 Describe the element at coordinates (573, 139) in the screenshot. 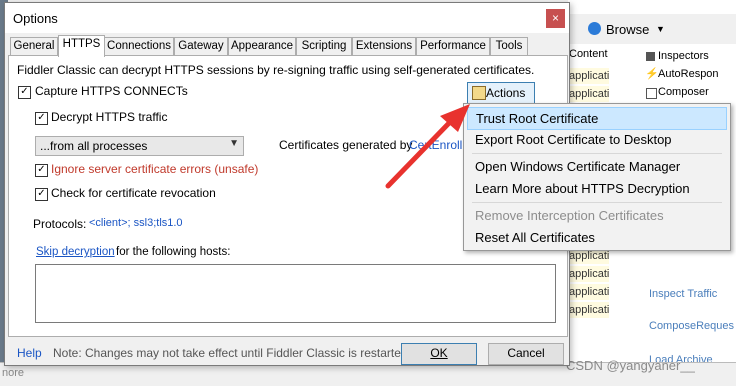

I see `menu-item-label: Export Root Certificate to Desktop` at that location.